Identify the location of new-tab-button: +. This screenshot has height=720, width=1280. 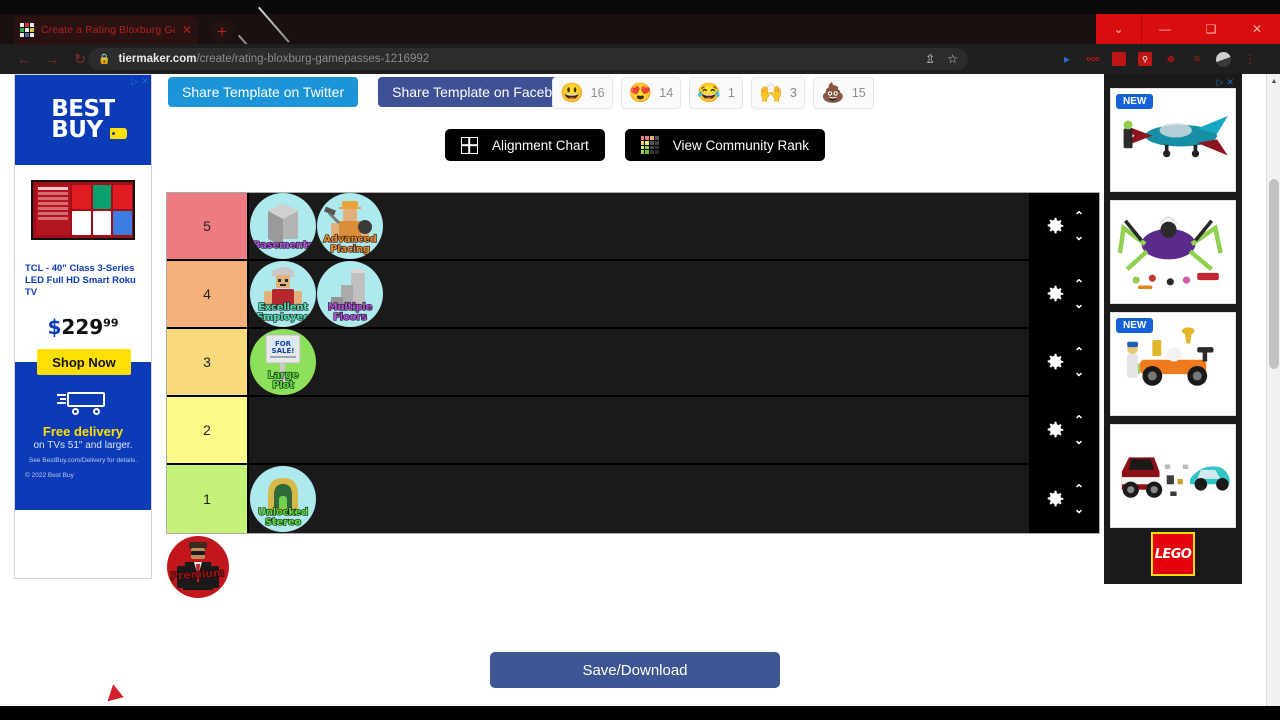
(222, 31).